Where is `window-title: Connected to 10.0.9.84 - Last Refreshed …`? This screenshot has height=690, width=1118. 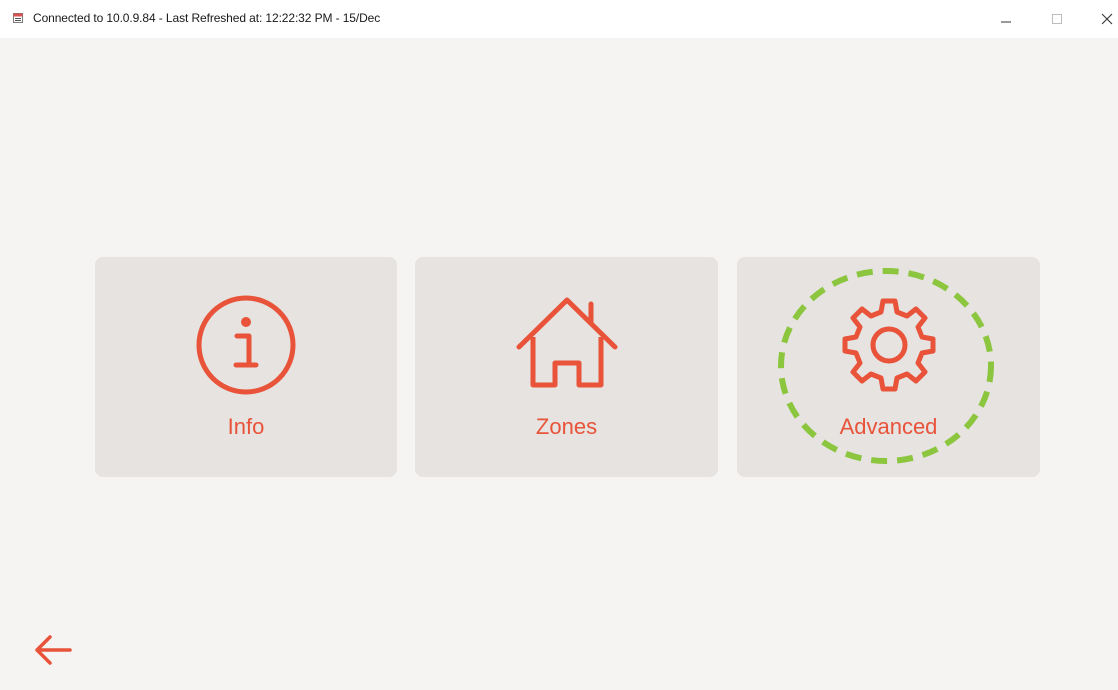
window-title: Connected to 10.0.9.84 - Last Refreshed … is located at coordinates (207, 18).